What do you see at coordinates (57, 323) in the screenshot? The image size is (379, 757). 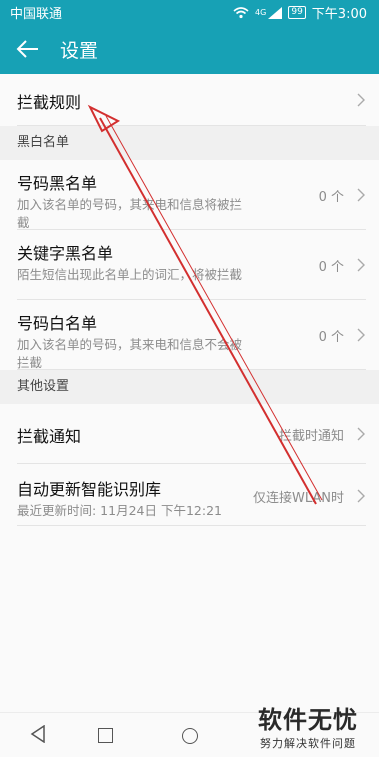 I see `number-whitelist-label: 号码白名单` at bounding box center [57, 323].